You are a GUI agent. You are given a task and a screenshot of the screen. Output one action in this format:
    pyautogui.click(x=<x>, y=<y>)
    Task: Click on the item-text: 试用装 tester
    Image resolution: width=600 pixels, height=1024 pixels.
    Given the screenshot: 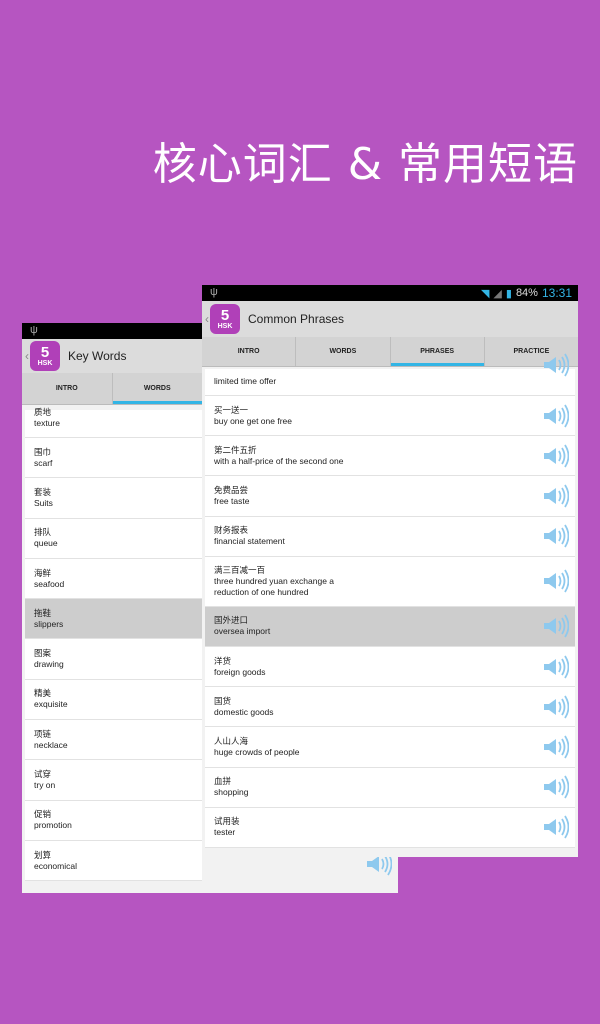 What is the action you would take?
    pyautogui.click(x=227, y=827)
    